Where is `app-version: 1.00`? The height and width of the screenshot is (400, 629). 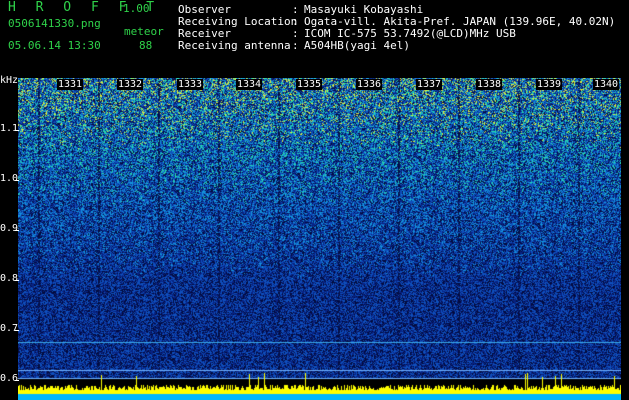 app-version: 1.00 is located at coordinates (136, 8).